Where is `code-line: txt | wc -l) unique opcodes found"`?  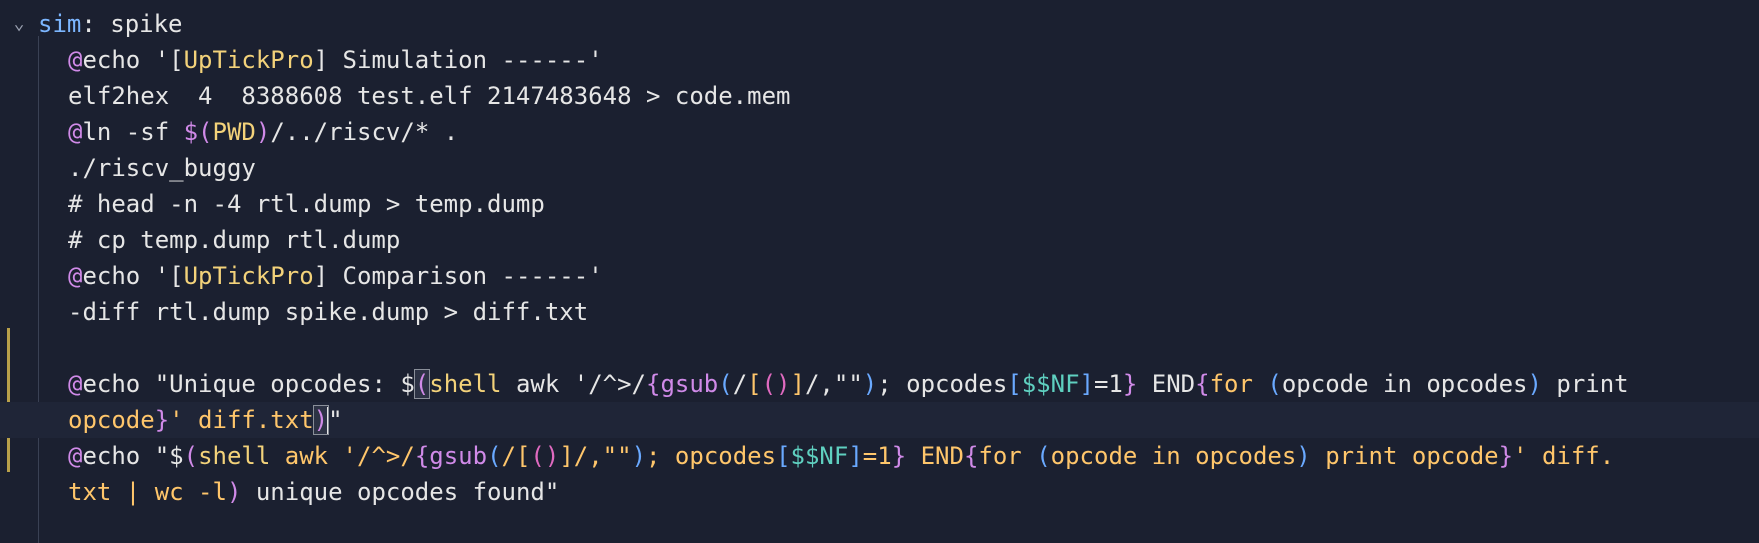
code-line: txt | wc -l) unique opcodes found" is located at coordinates (879, 492).